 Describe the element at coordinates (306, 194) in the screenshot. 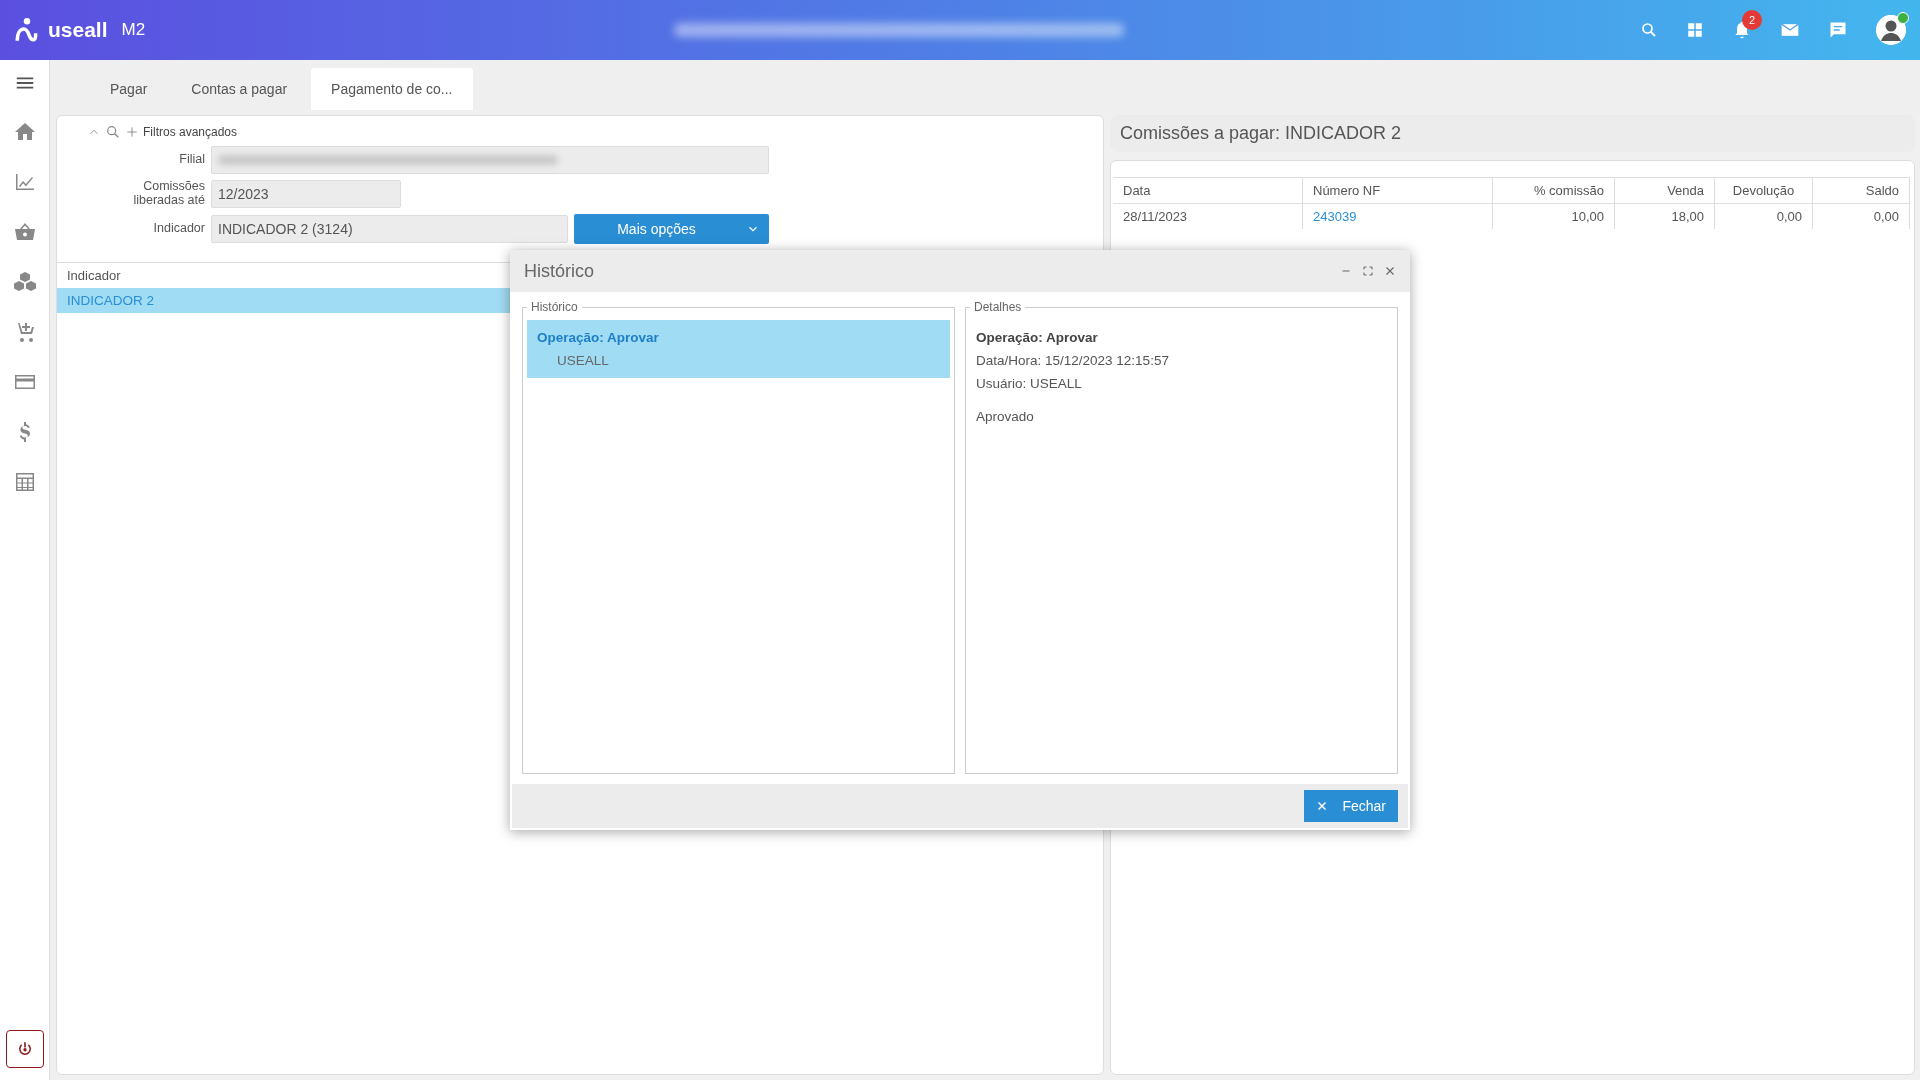

I see `date-field: 12/2023` at that location.